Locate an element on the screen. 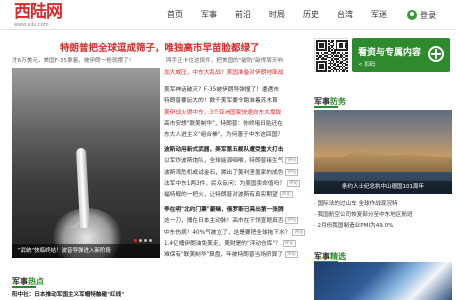 The image size is (456, 300). list-item: · 我国航空公司恢复部分至中东地区航班 is located at coordinates (384, 215).